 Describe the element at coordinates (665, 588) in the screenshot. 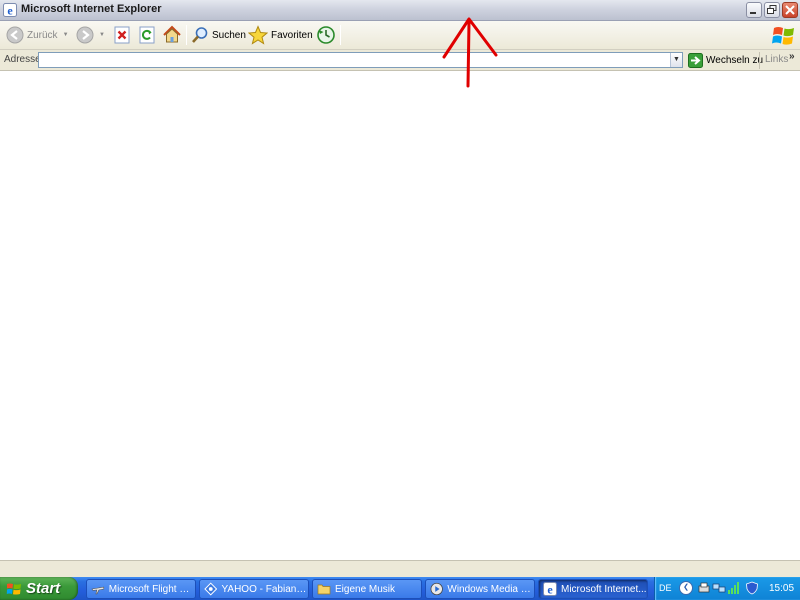

I see `language-indicator: DE` at that location.